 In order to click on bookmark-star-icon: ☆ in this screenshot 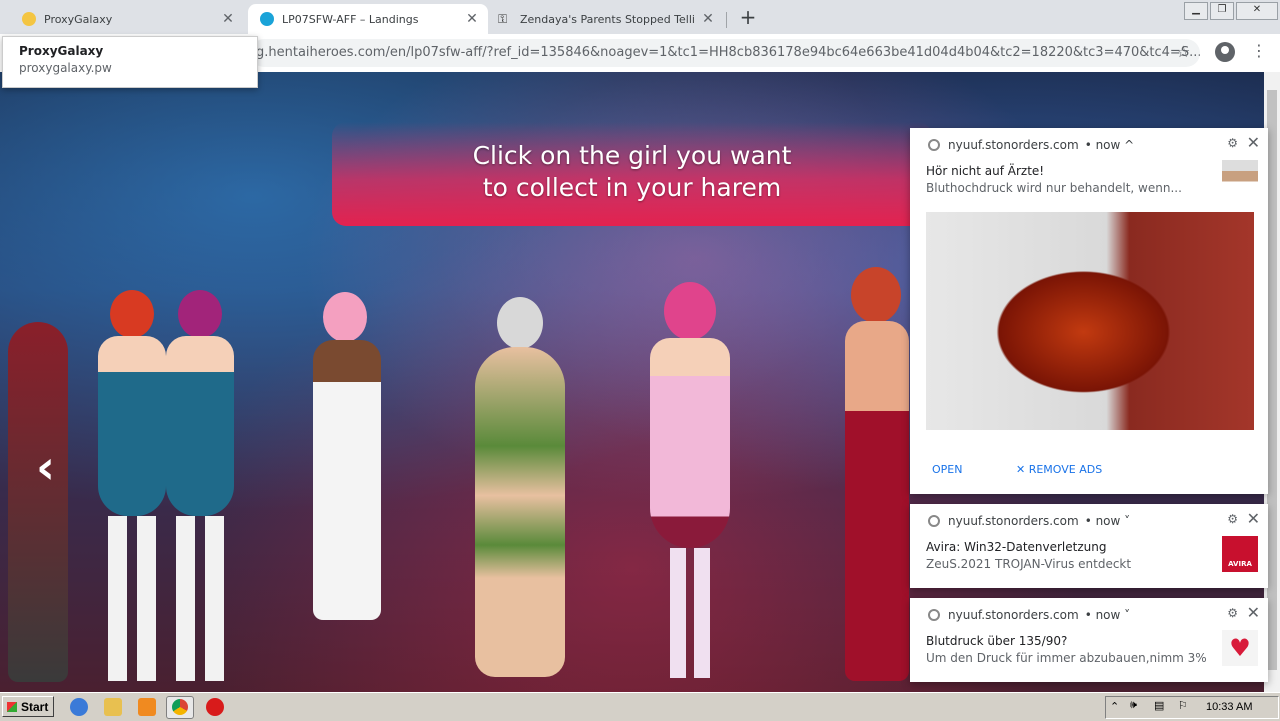, I will do `click(1183, 51)`.